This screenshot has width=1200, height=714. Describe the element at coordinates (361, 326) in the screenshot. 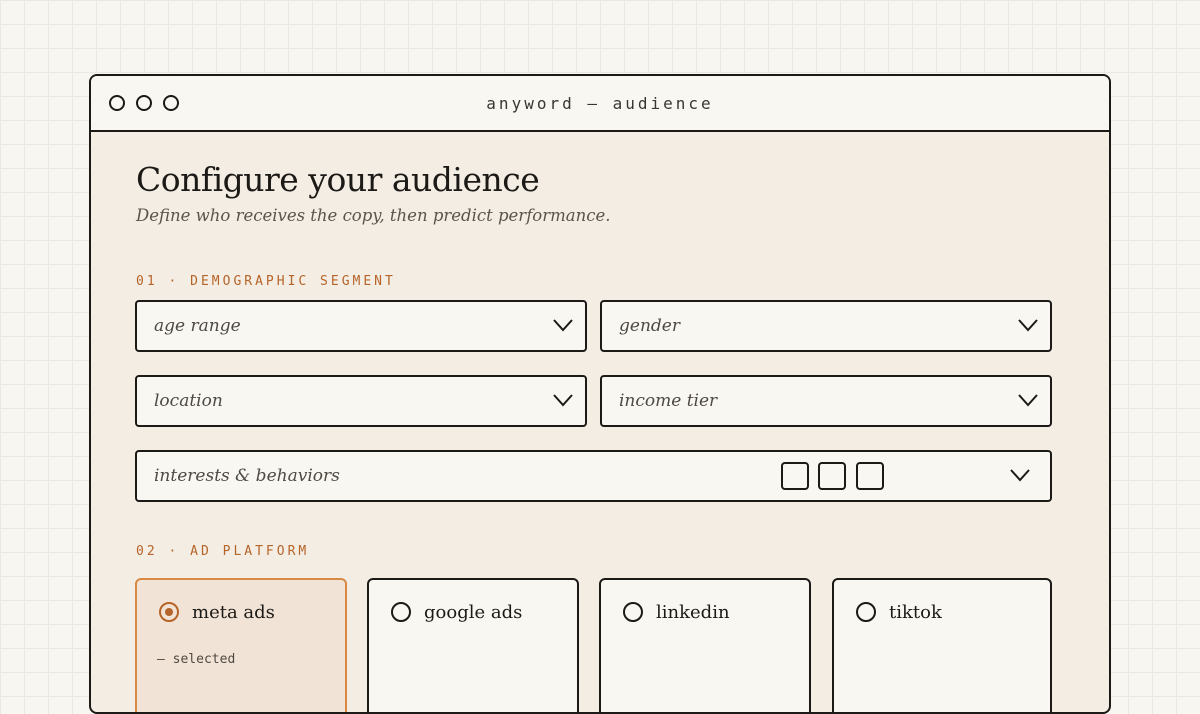

I see `age-range-select: age range` at that location.